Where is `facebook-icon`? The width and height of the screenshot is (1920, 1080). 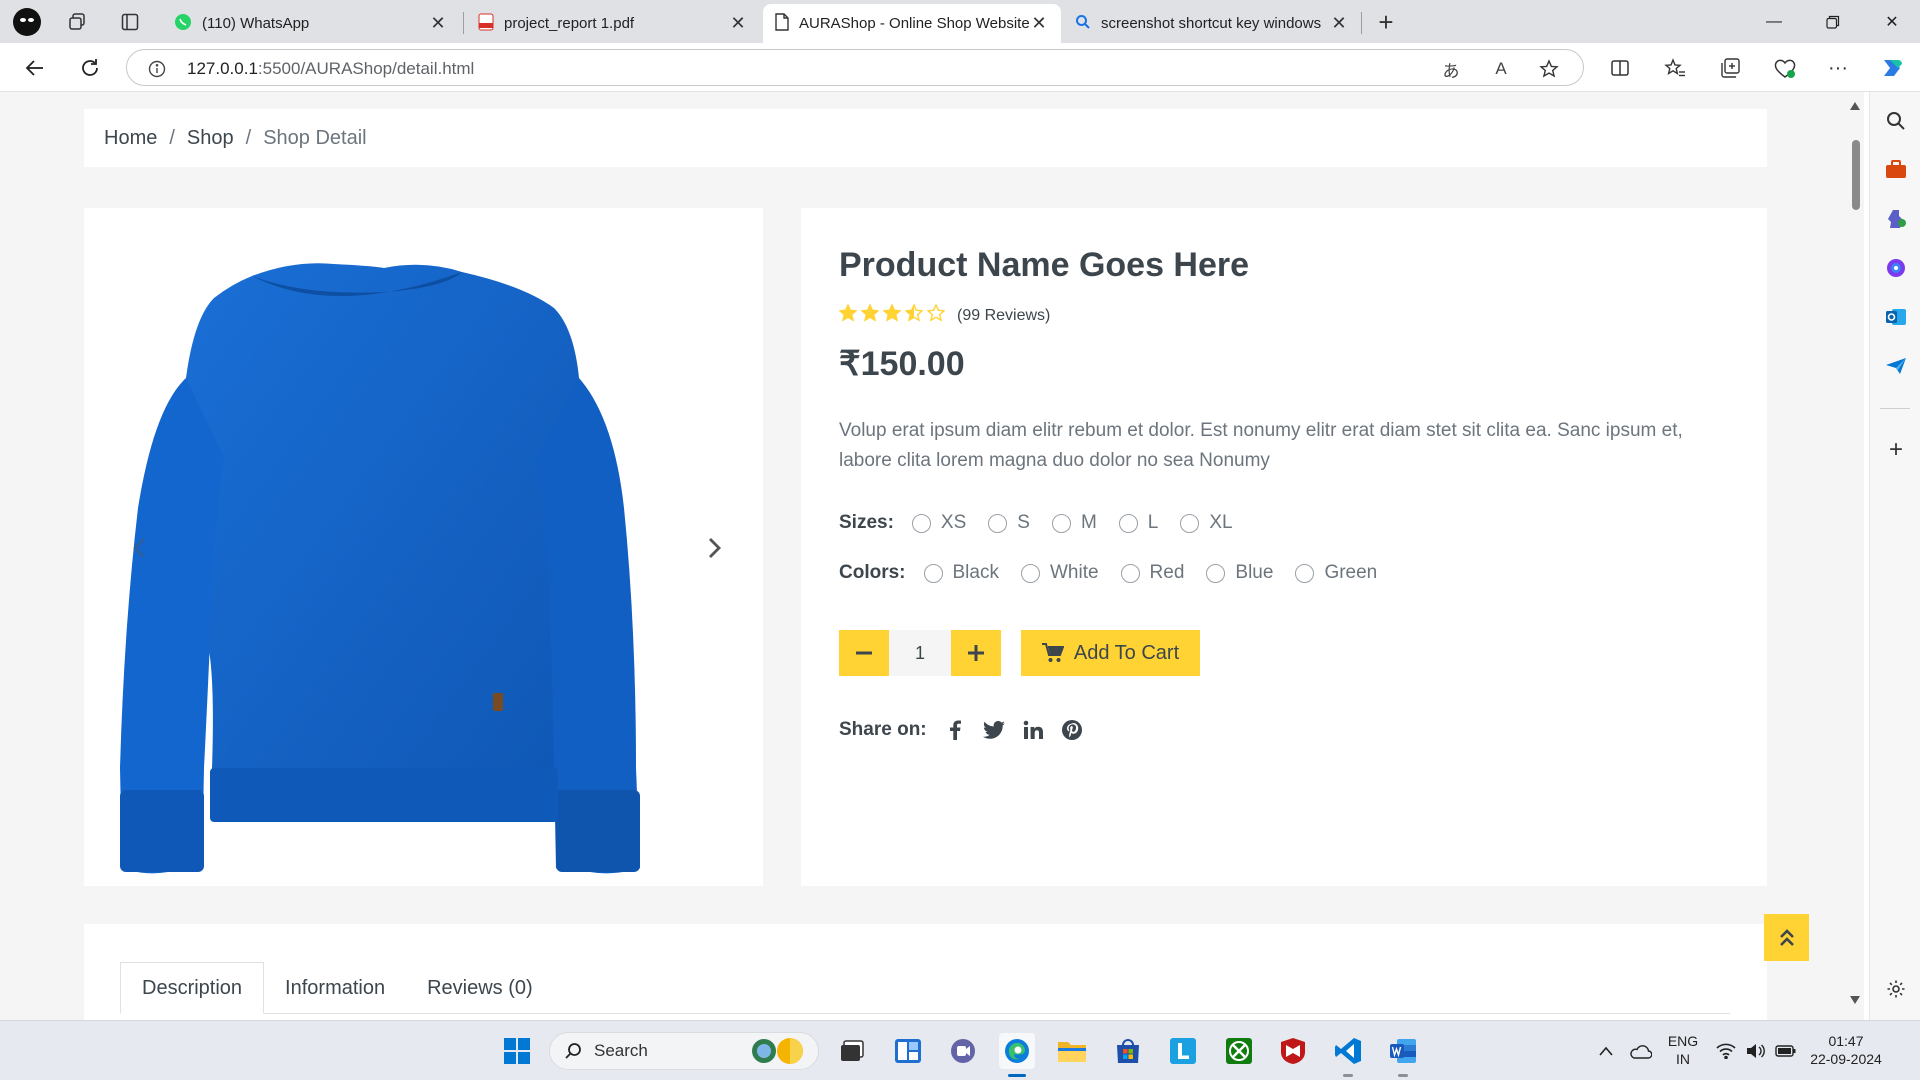
facebook-icon is located at coordinates (955, 730).